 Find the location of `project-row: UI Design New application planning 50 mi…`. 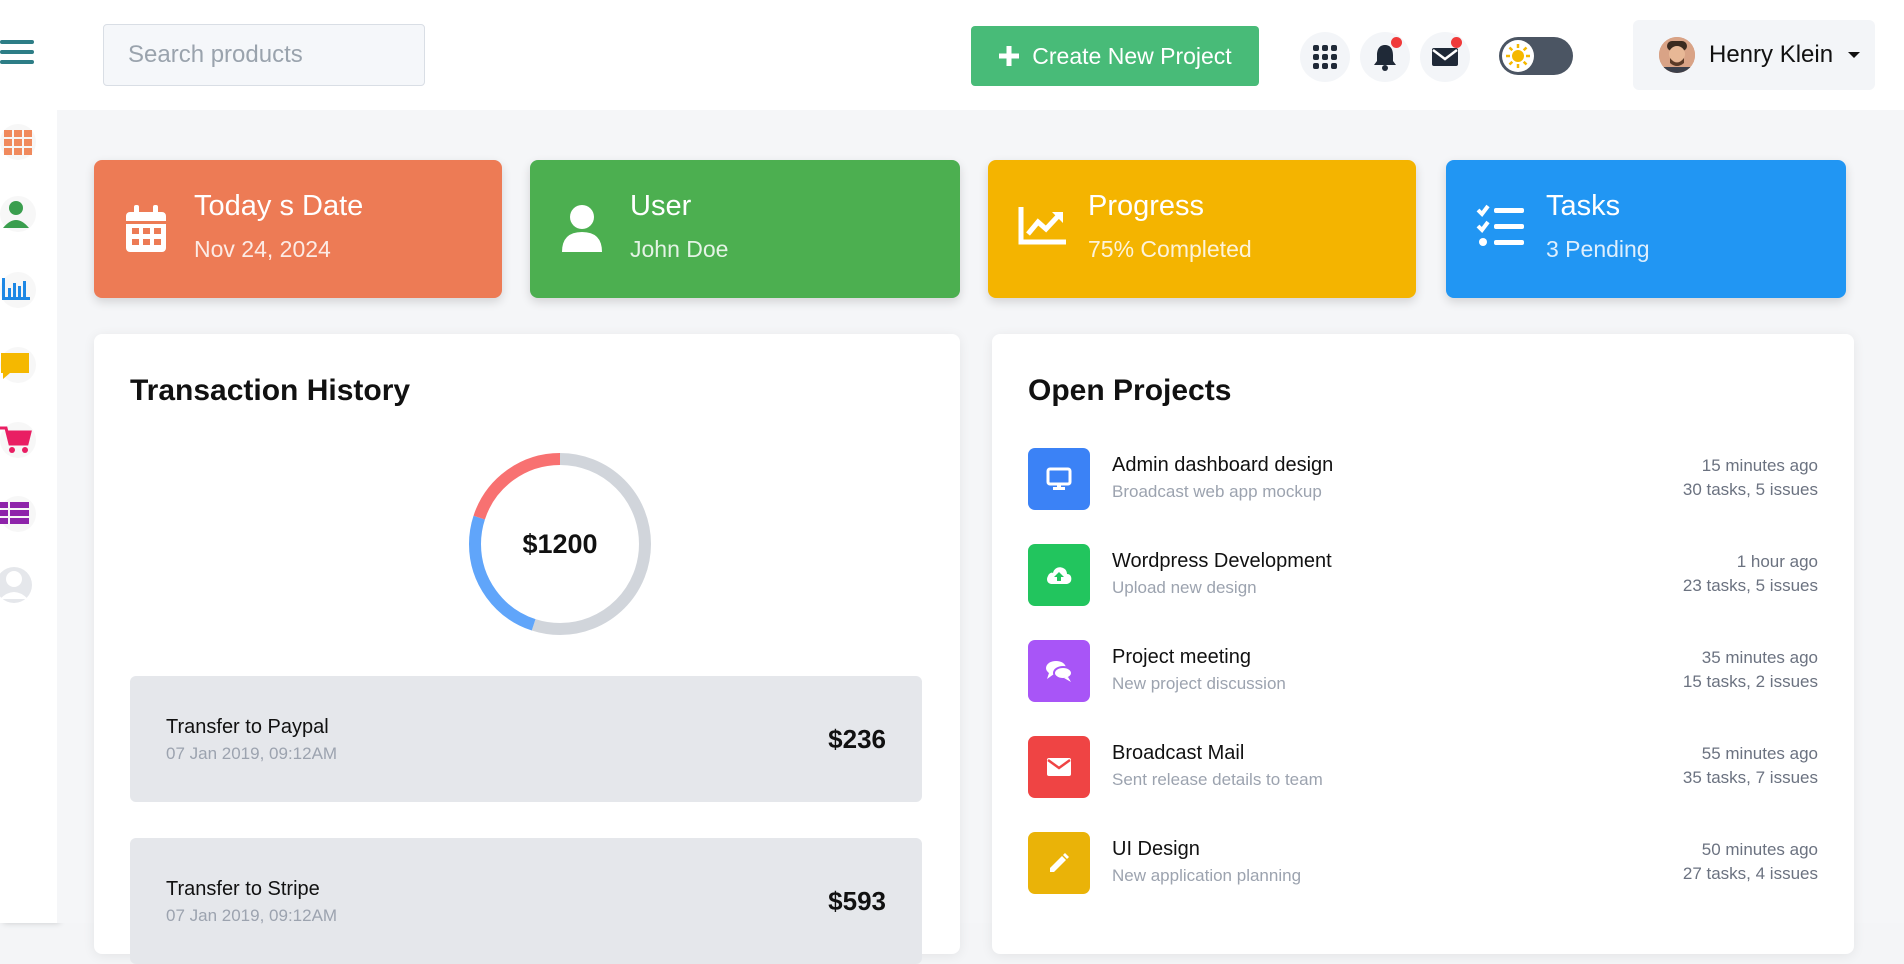

project-row: UI Design New application planning 50 mi… is located at coordinates (1423, 863).